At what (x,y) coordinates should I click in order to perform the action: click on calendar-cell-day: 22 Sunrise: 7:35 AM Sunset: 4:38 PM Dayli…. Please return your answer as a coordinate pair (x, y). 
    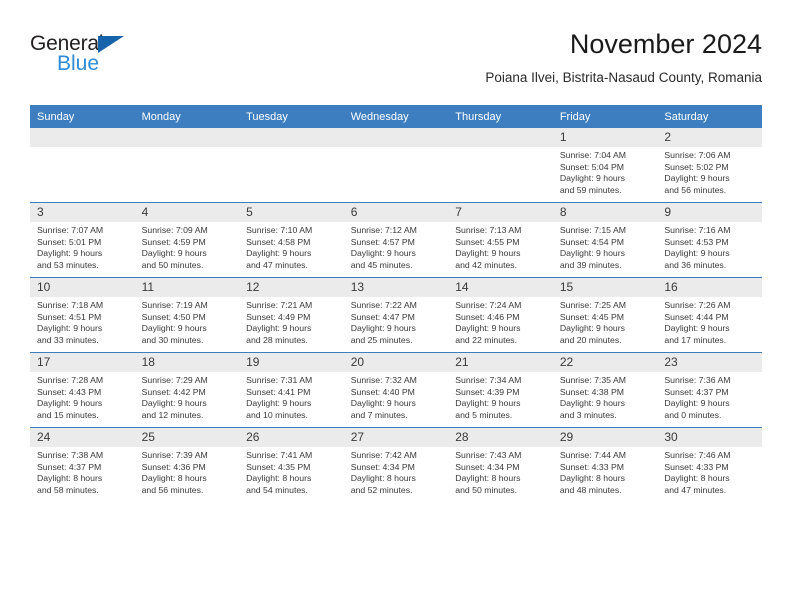
    Looking at the image, I should click on (605, 390).